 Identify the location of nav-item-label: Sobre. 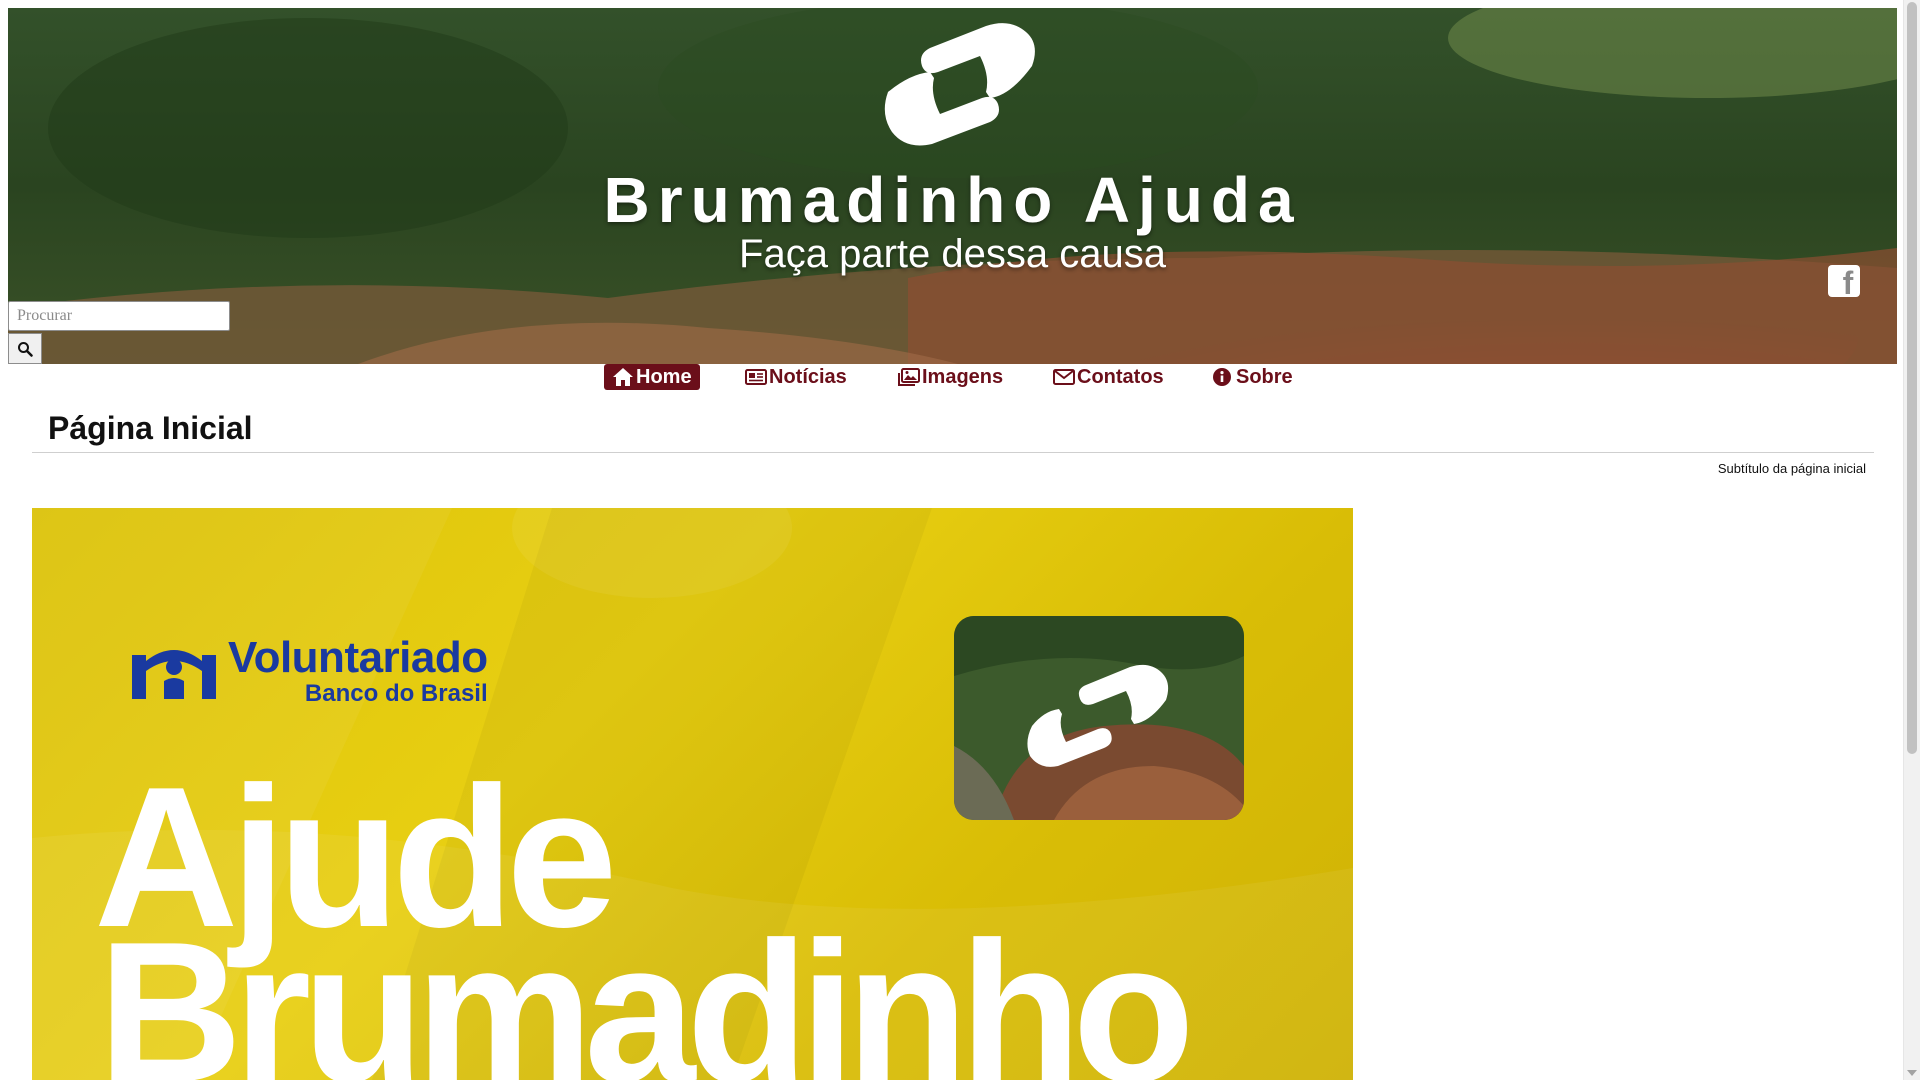
(1264, 376).